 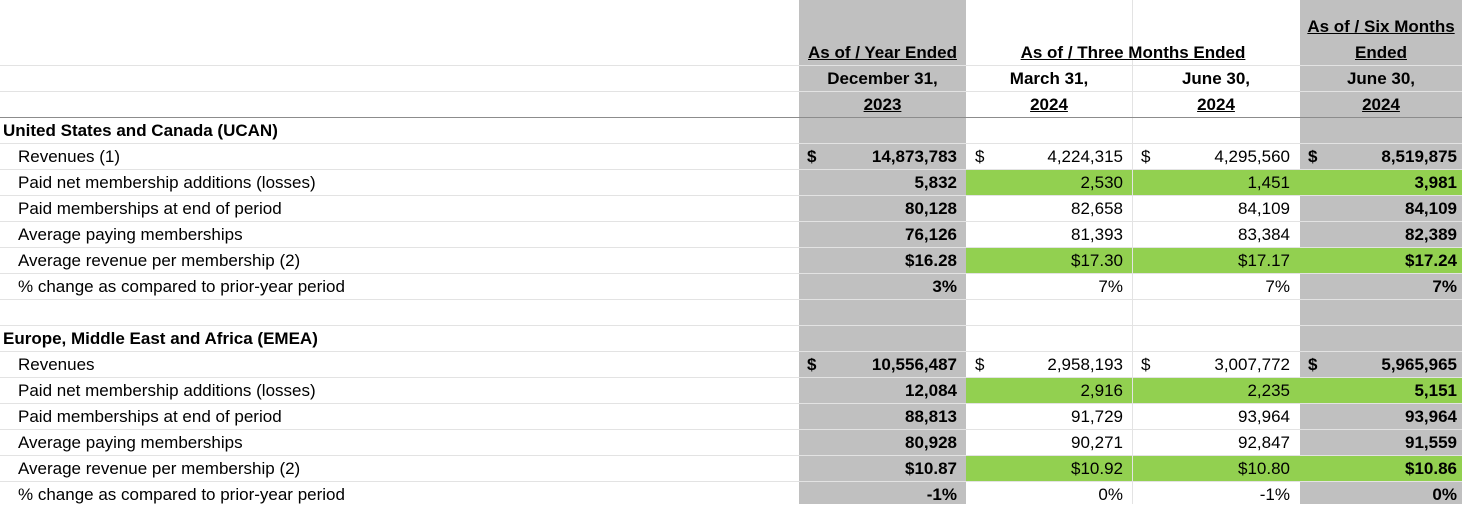 What do you see at coordinates (1431, 416) in the screenshot?
I see `value-six-months: 93,964` at bounding box center [1431, 416].